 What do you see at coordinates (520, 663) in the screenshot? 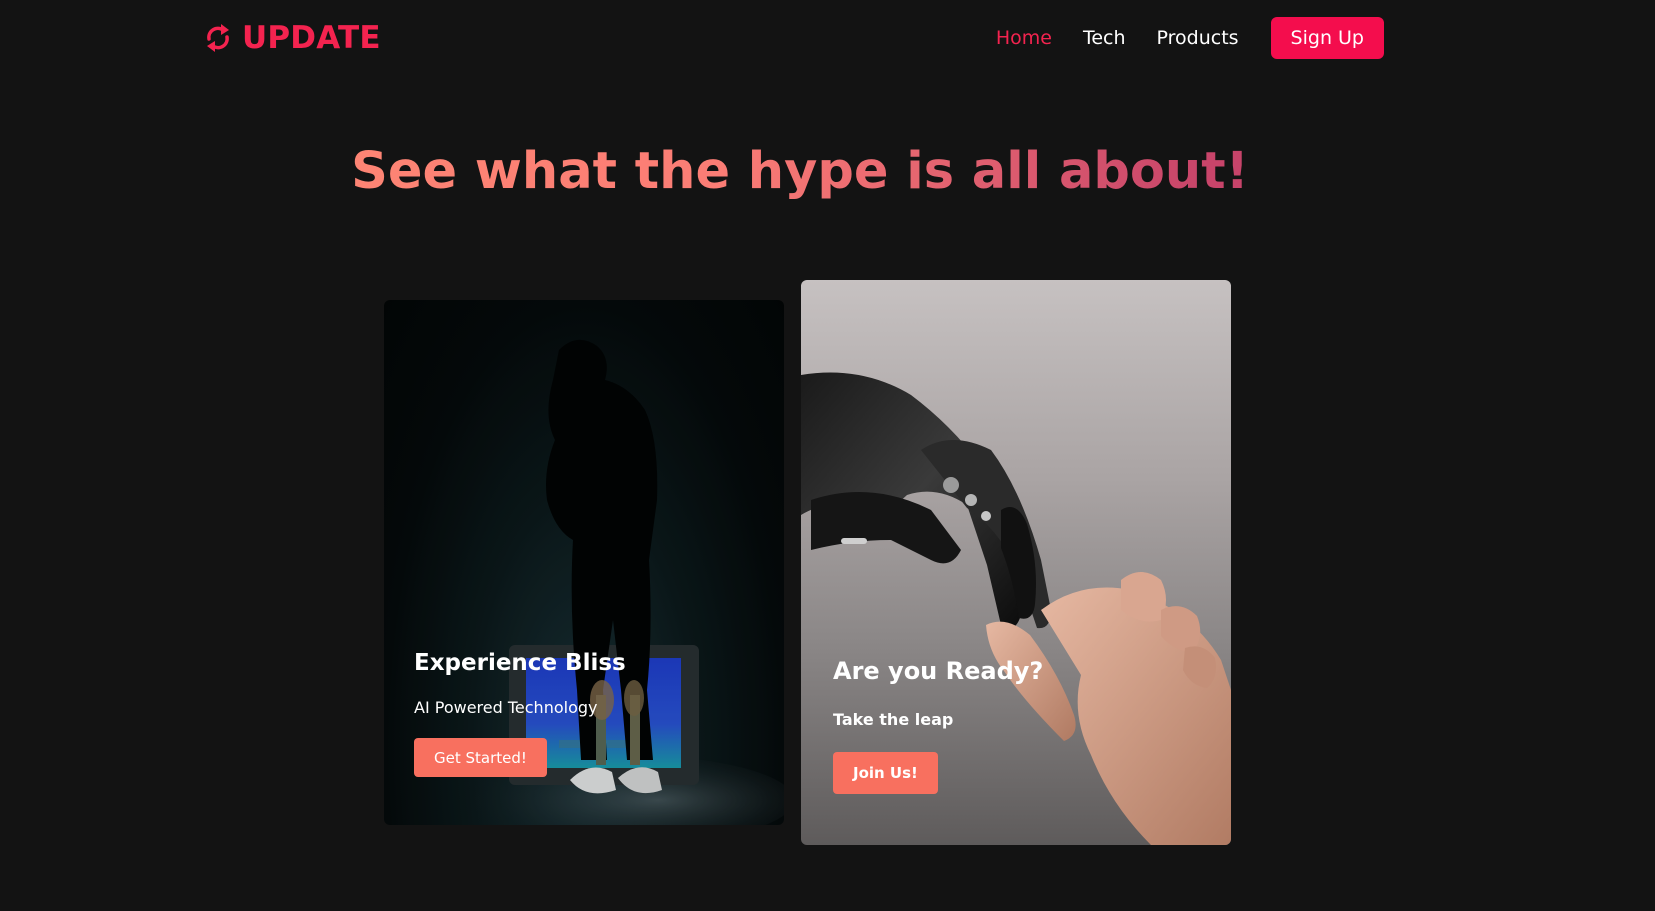
I see `card-title: Experience Bliss` at bounding box center [520, 663].